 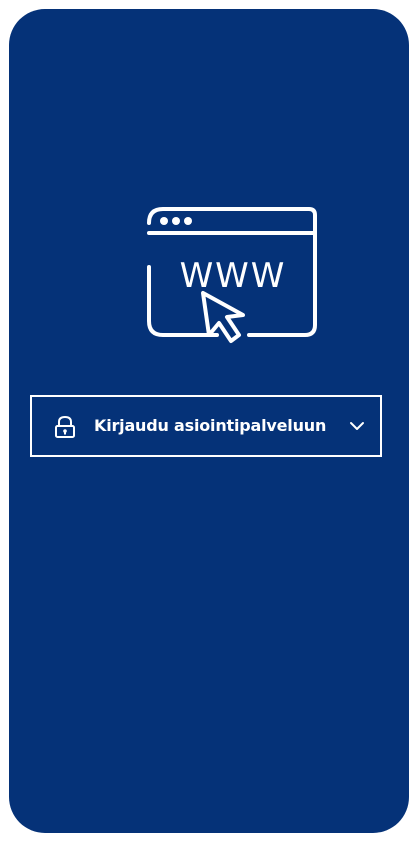 What do you see at coordinates (65, 427) in the screenshot?
I see `lock-icon` at bounding box center [65, 427].